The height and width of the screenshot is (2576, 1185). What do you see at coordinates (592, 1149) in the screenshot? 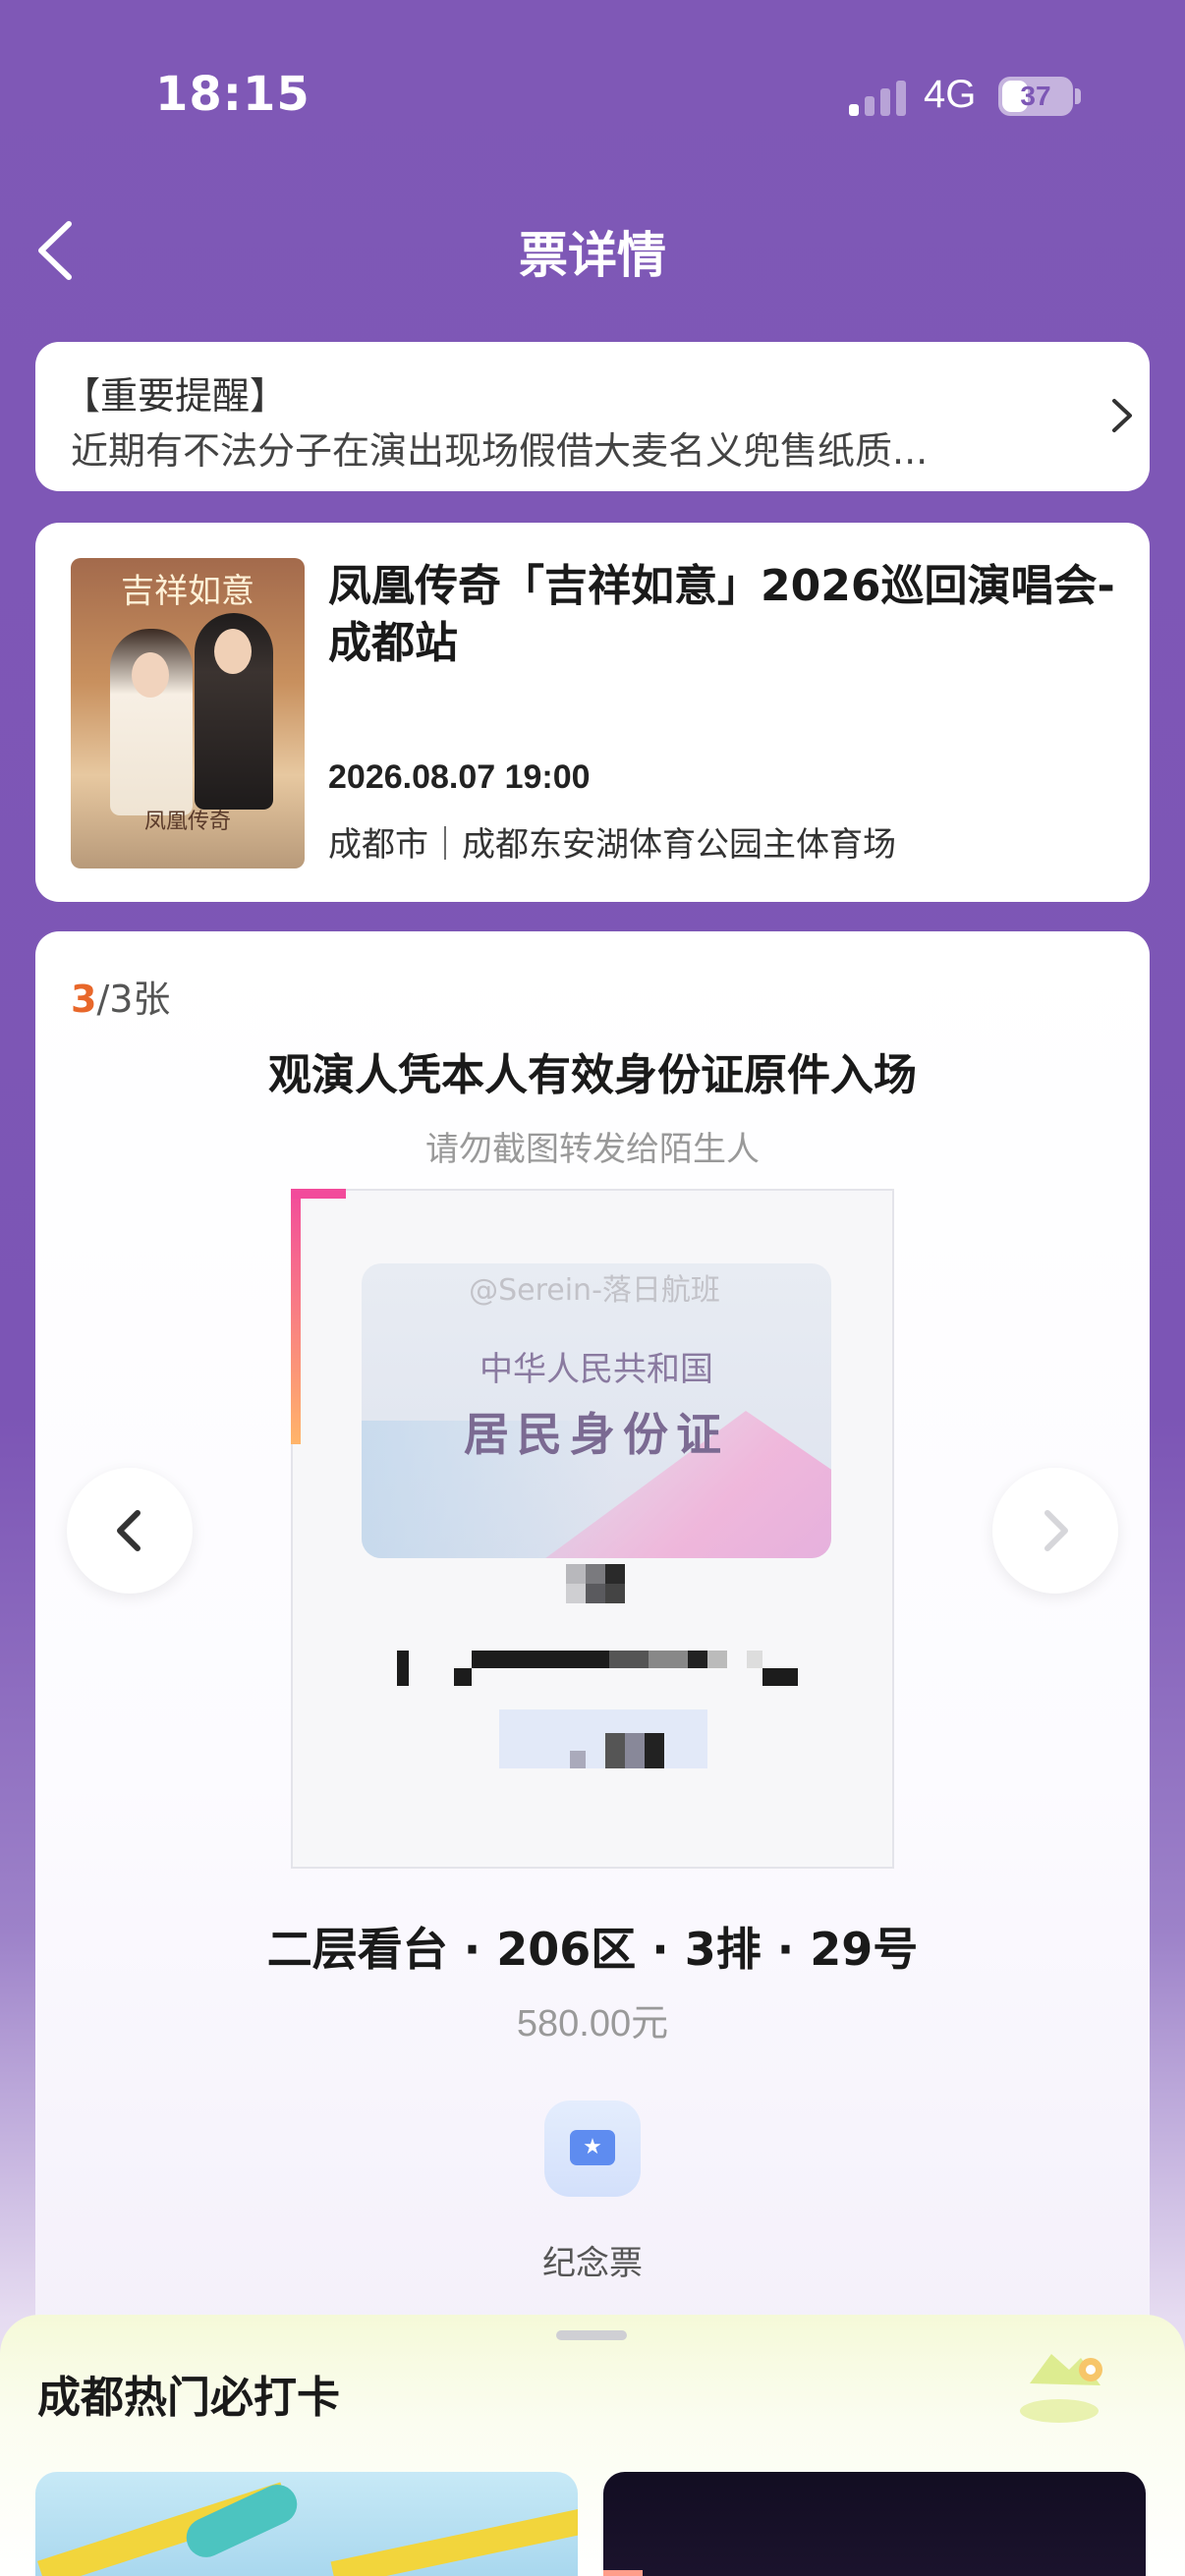
I see `screenshot-warning: 请勿截图转发给陌生人` at bounding box center [592, 1149].